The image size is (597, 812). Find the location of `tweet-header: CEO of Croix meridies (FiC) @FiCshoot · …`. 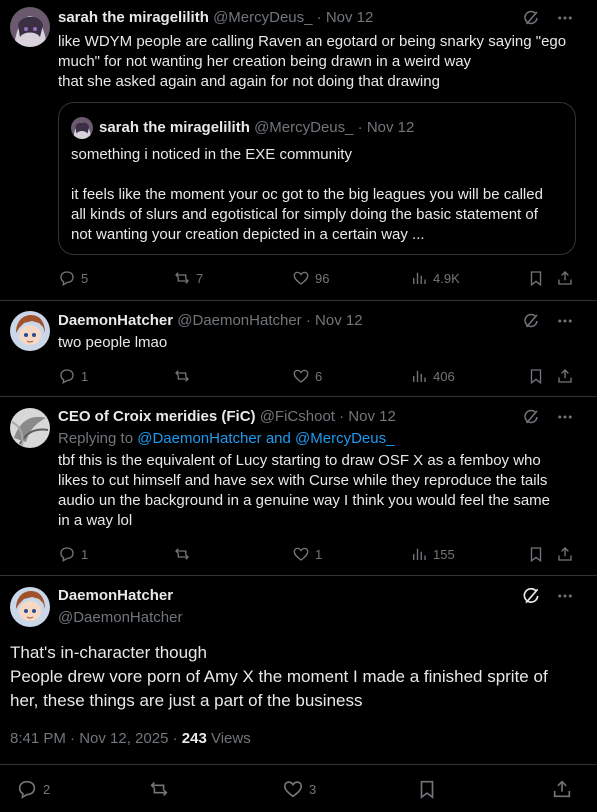

tweet-header: CEO of Croix meridies (FiC) @FiCshoot · … is located at coordinates (227, 416).